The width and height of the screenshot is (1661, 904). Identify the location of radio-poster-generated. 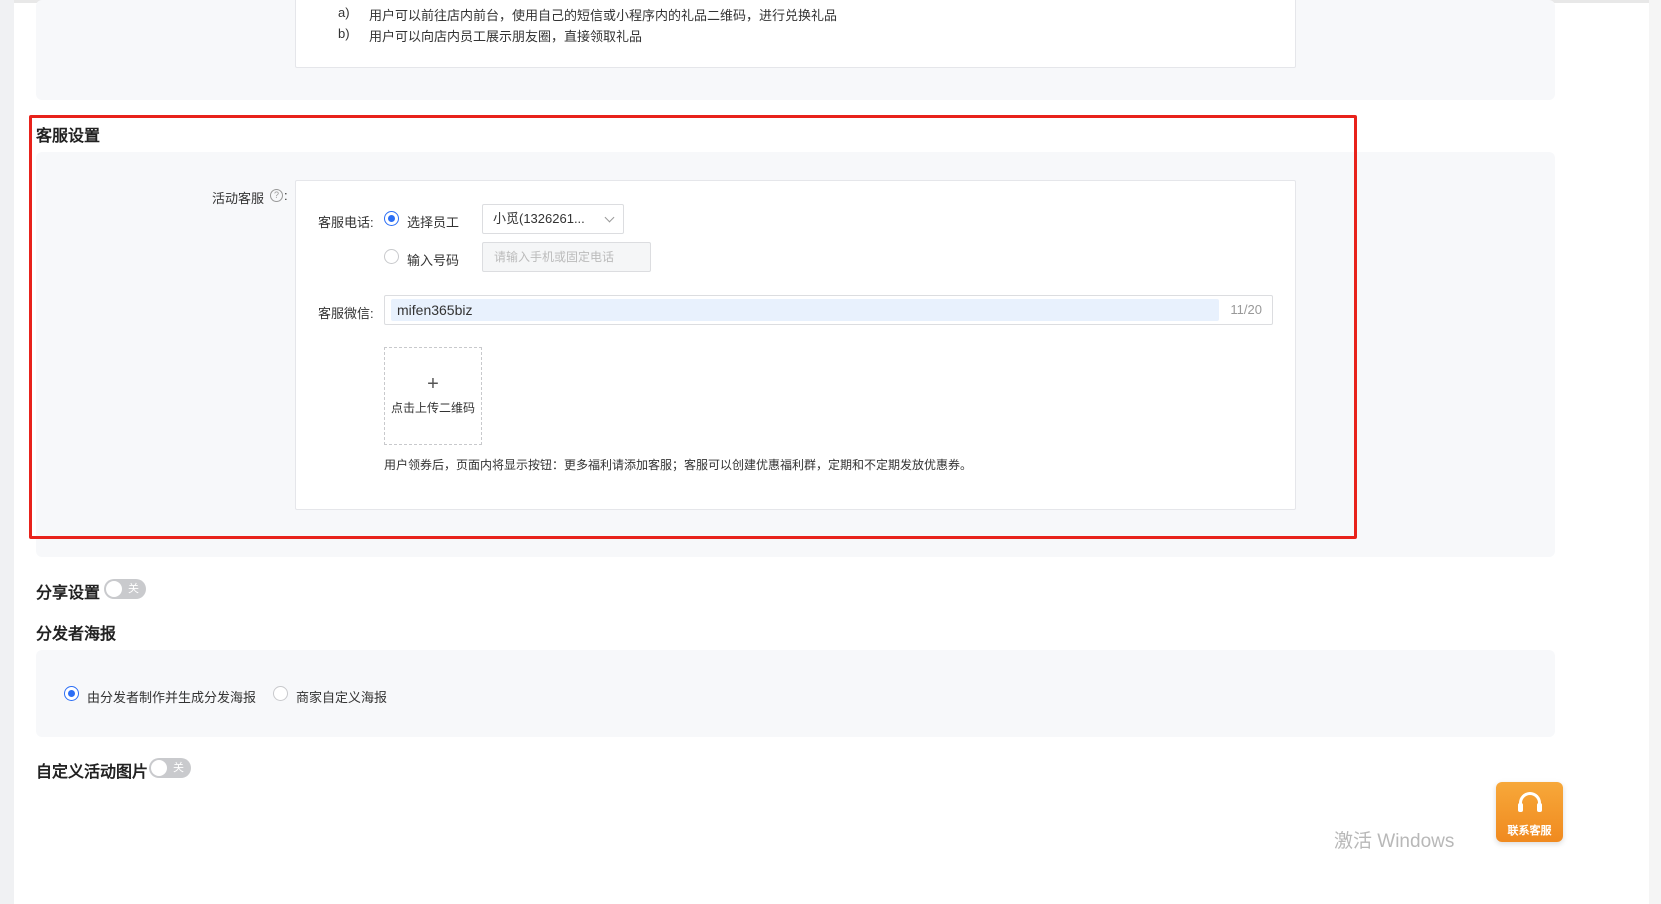
(71, 693).